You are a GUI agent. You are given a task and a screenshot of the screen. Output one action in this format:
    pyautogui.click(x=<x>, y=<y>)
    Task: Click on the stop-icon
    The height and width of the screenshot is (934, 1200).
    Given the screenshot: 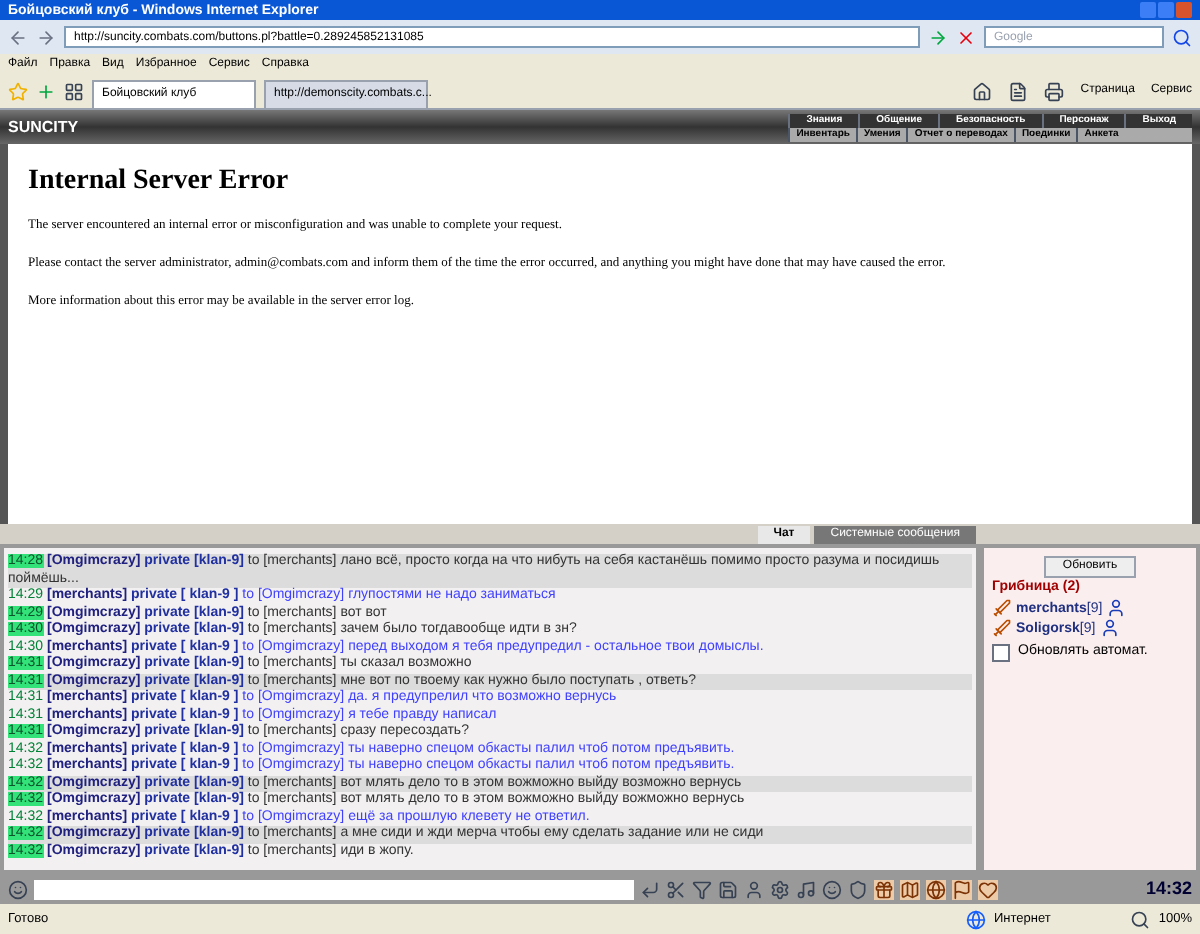 What is the action you would take?
    pyautogui.click(x=966, y=37)
    